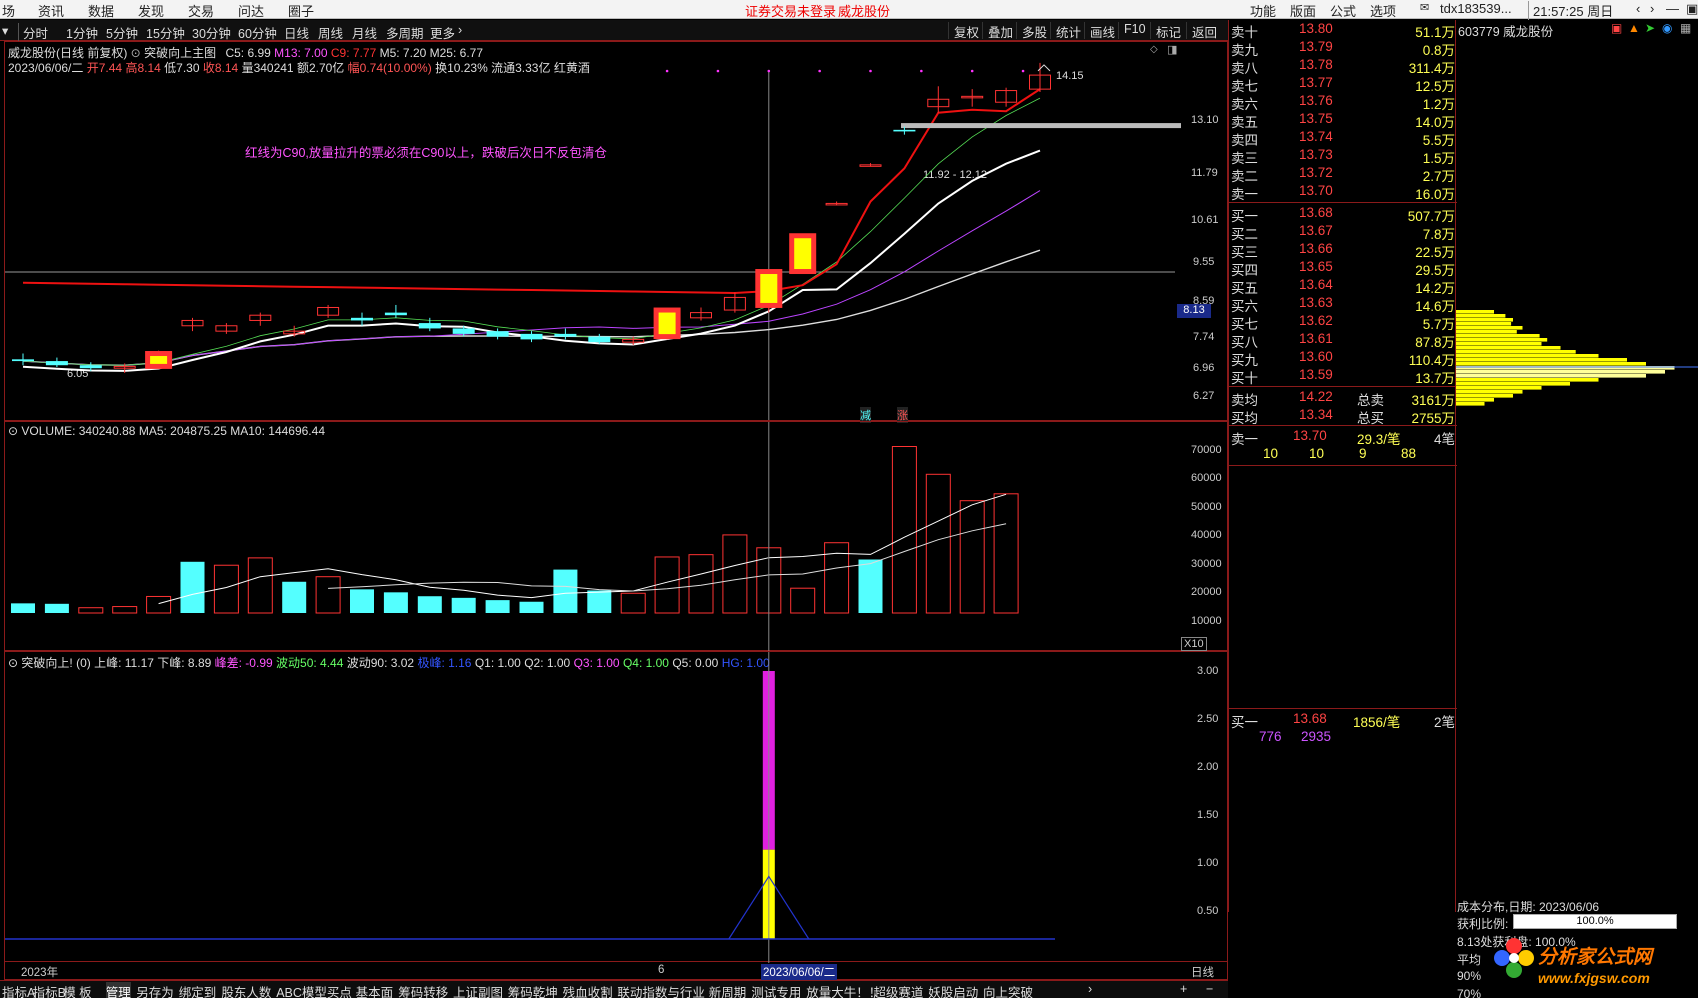 The image size is (1698, 998). What do you see at coordinates (1343, 286) in the screenshot?
I see `buy-row: 买五 13.64 14.2万` at bounding box center [1343, 286].